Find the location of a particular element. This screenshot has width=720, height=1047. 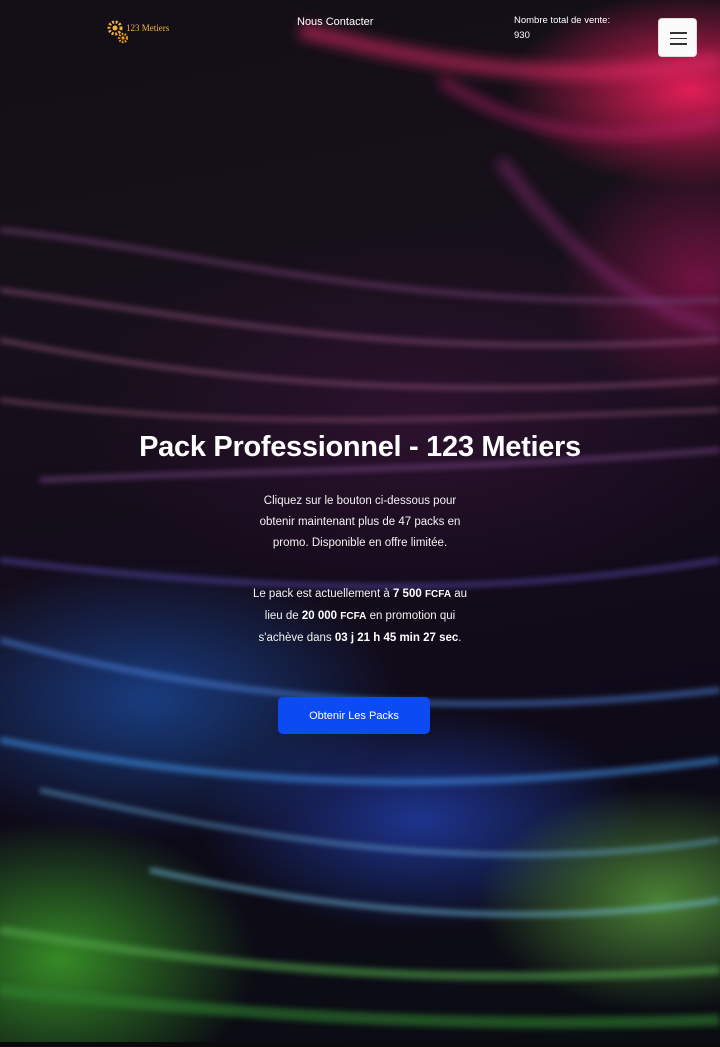

price-end: . is located at coordinates (460, 637).